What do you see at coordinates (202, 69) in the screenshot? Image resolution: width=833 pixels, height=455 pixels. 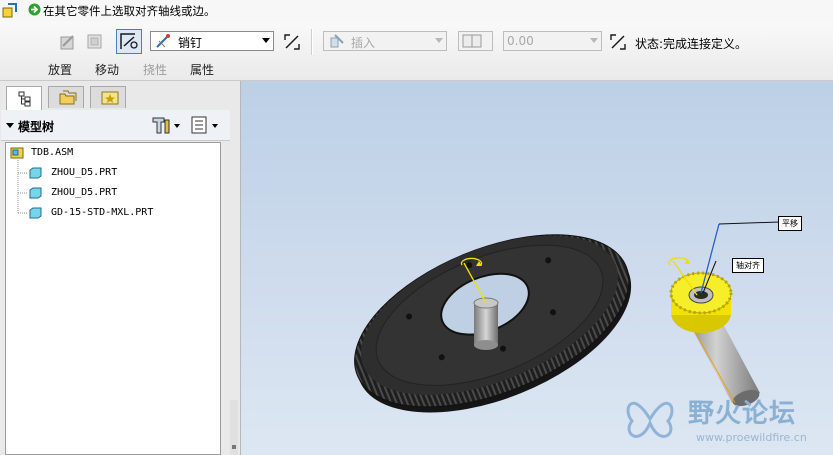 I see `slideup-properties: 属性` at bounding box center [202, 69].